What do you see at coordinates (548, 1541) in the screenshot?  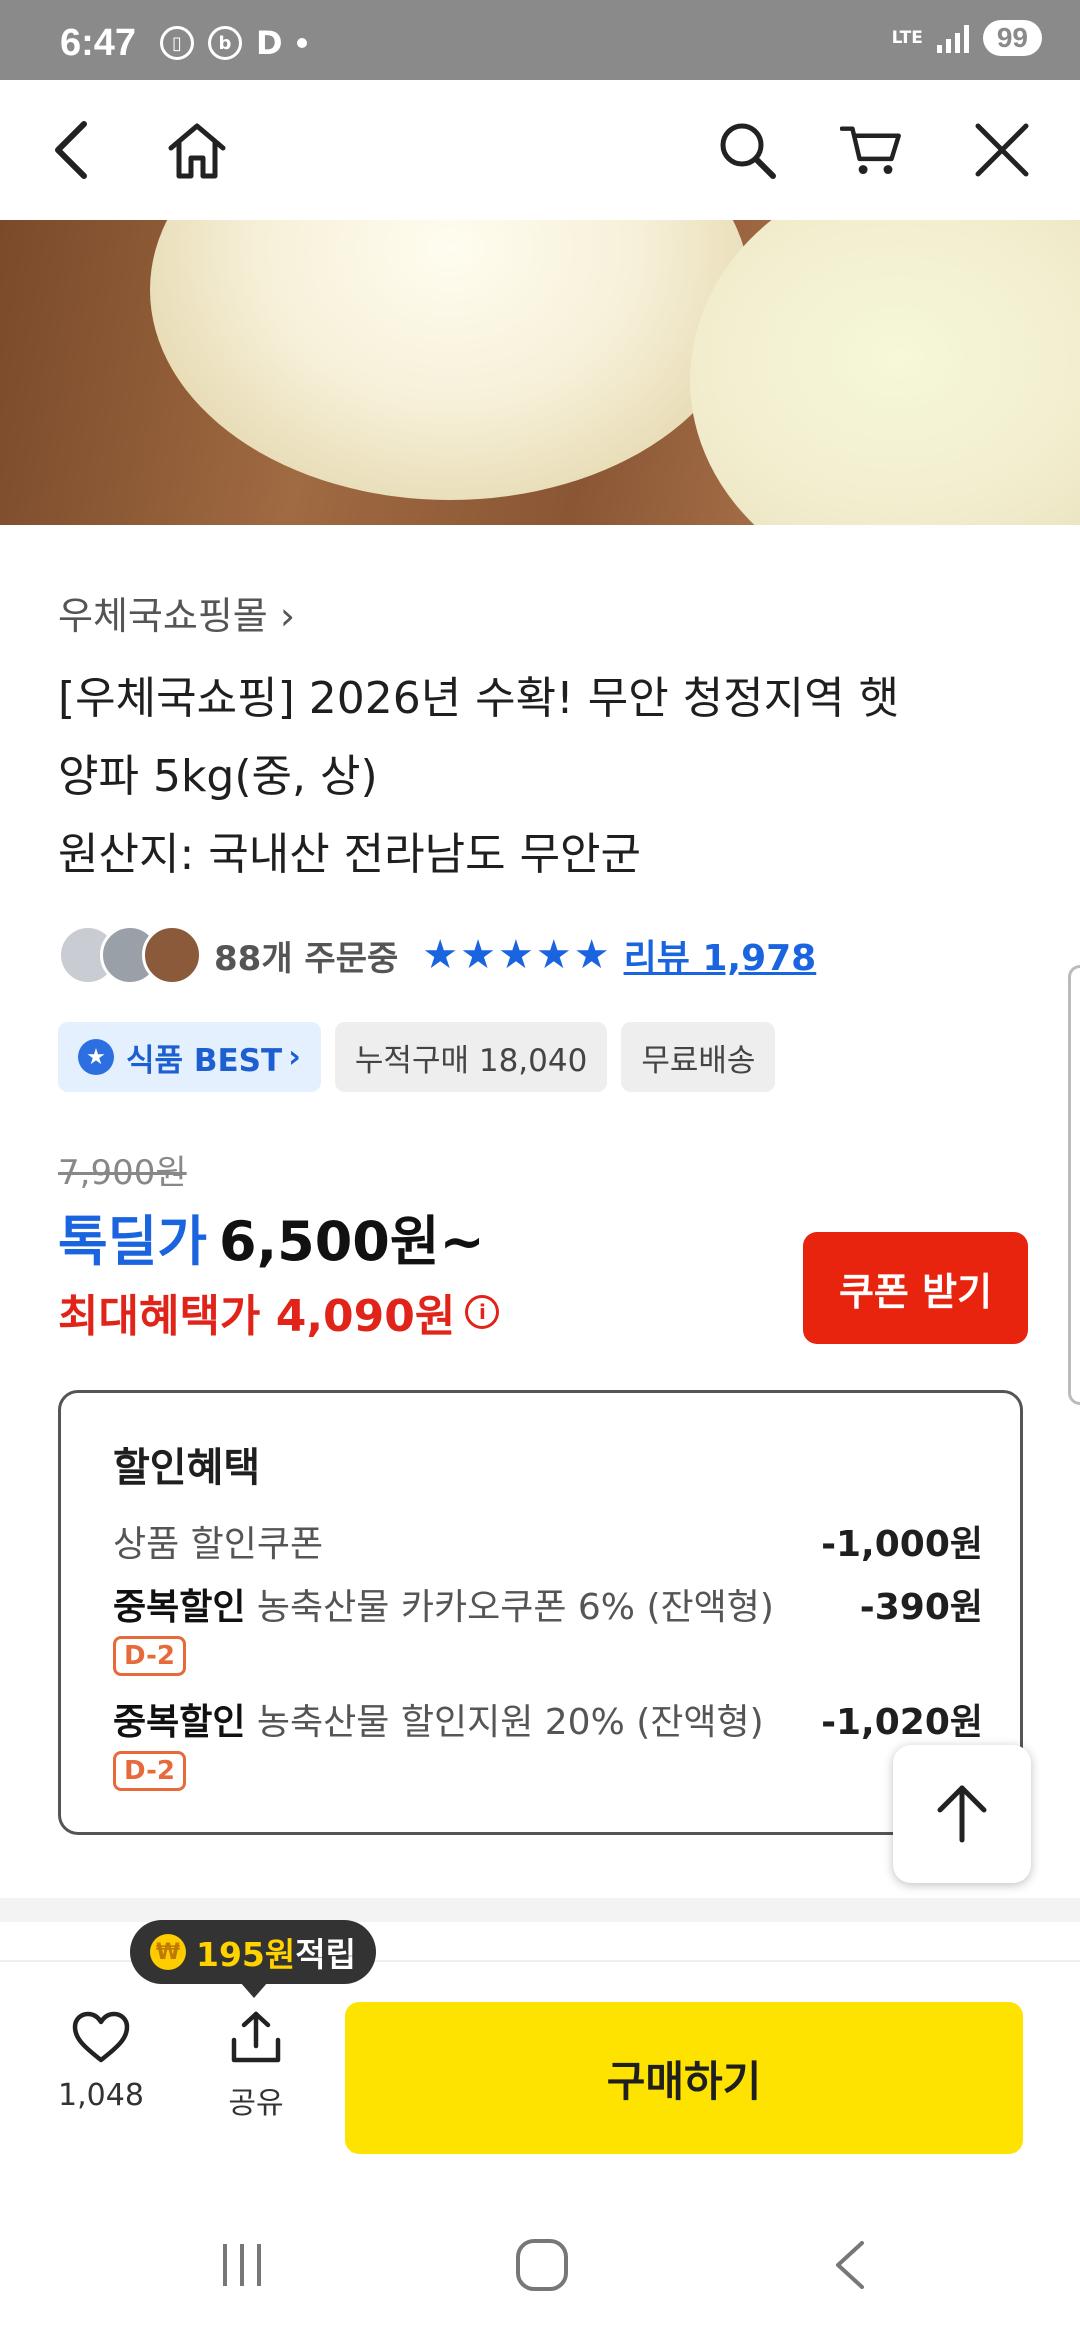 I see `discount-row: 상품 할인쿠폰 -1,000원` at bounding box center [548, 1541].